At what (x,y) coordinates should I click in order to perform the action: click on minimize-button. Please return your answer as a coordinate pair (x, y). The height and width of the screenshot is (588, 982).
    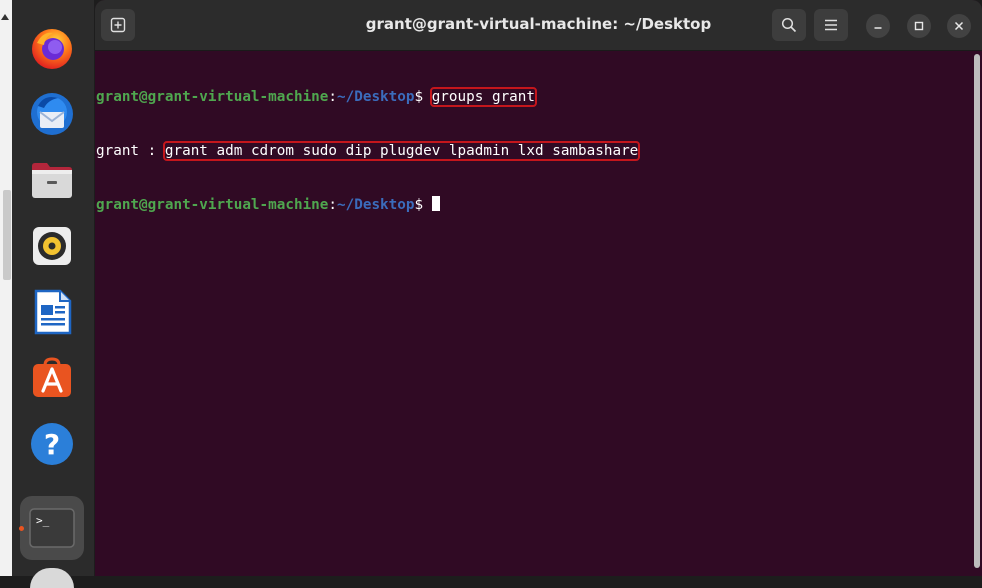
    Looking at the image, I should click on (878, 26).